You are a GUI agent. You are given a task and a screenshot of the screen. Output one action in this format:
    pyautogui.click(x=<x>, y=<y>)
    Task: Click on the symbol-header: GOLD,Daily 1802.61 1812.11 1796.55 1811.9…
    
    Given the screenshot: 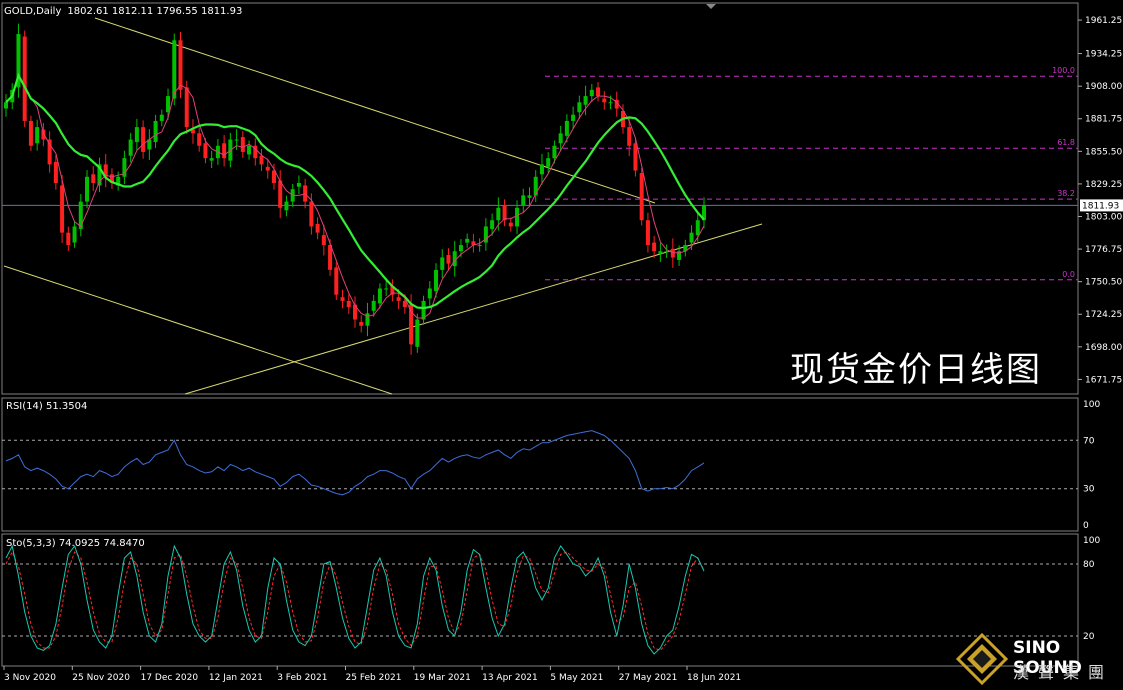 What is the action you would take?
    pyautogui.click(x=123, y=11)
    